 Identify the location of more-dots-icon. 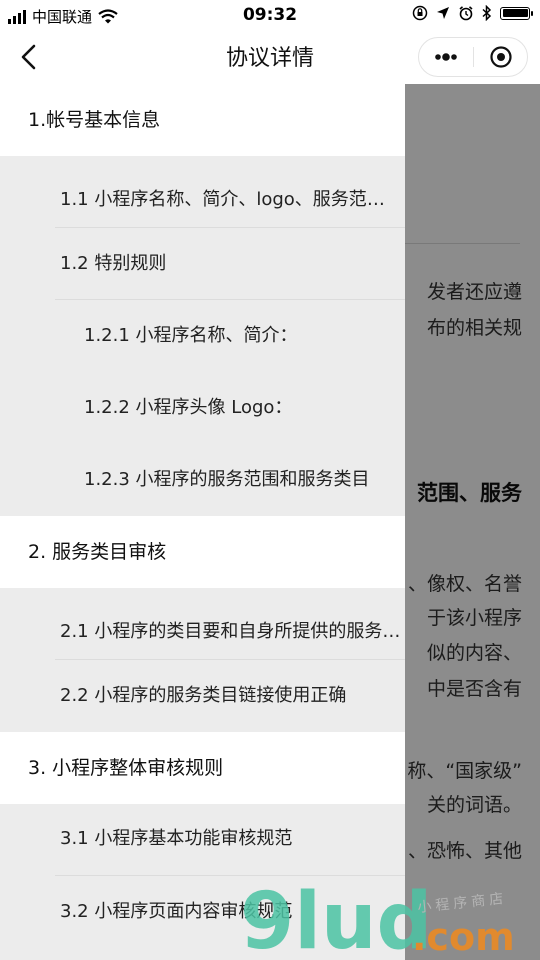
(446, 57).